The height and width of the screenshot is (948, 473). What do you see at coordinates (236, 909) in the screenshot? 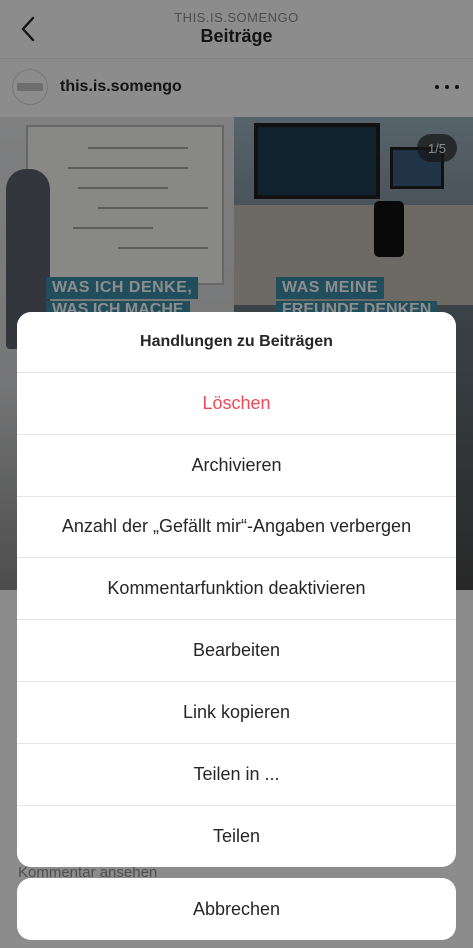
I see `cancel-button: Abbrechen` at bounding box center [236, 909].